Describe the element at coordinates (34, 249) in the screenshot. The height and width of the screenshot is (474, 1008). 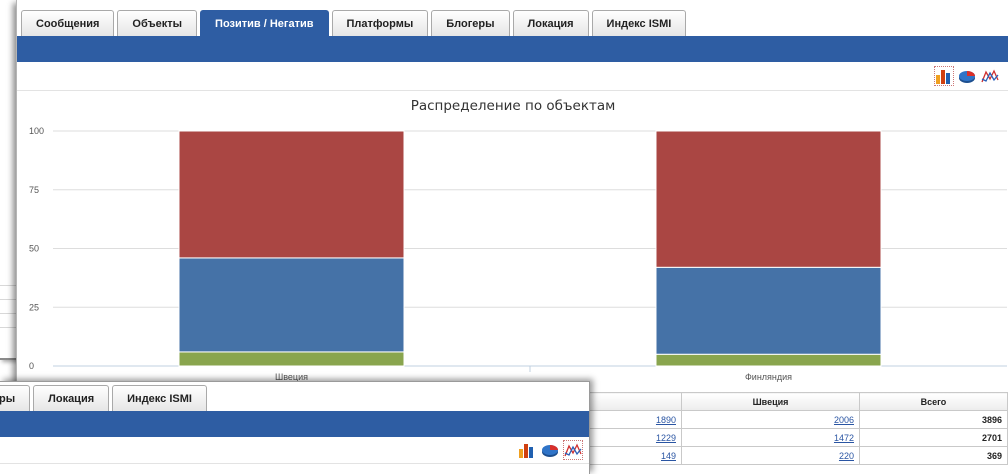
I see `y-tick-label: 50` at that location.